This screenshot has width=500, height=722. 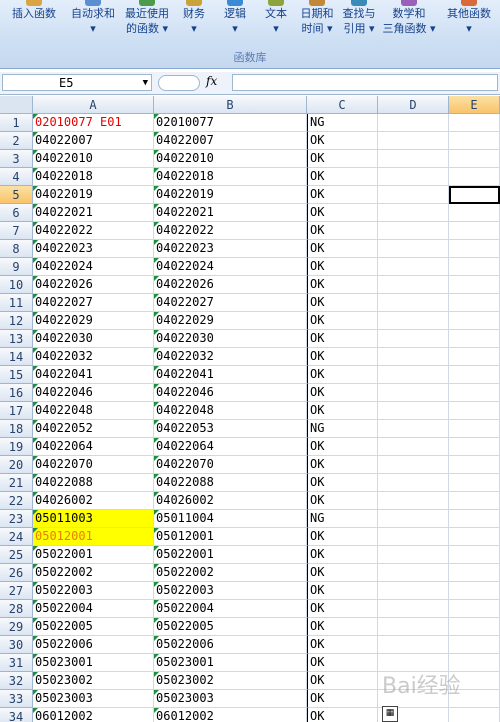 I want to click on cell-b: 04026002, so click(x=230, y=501).